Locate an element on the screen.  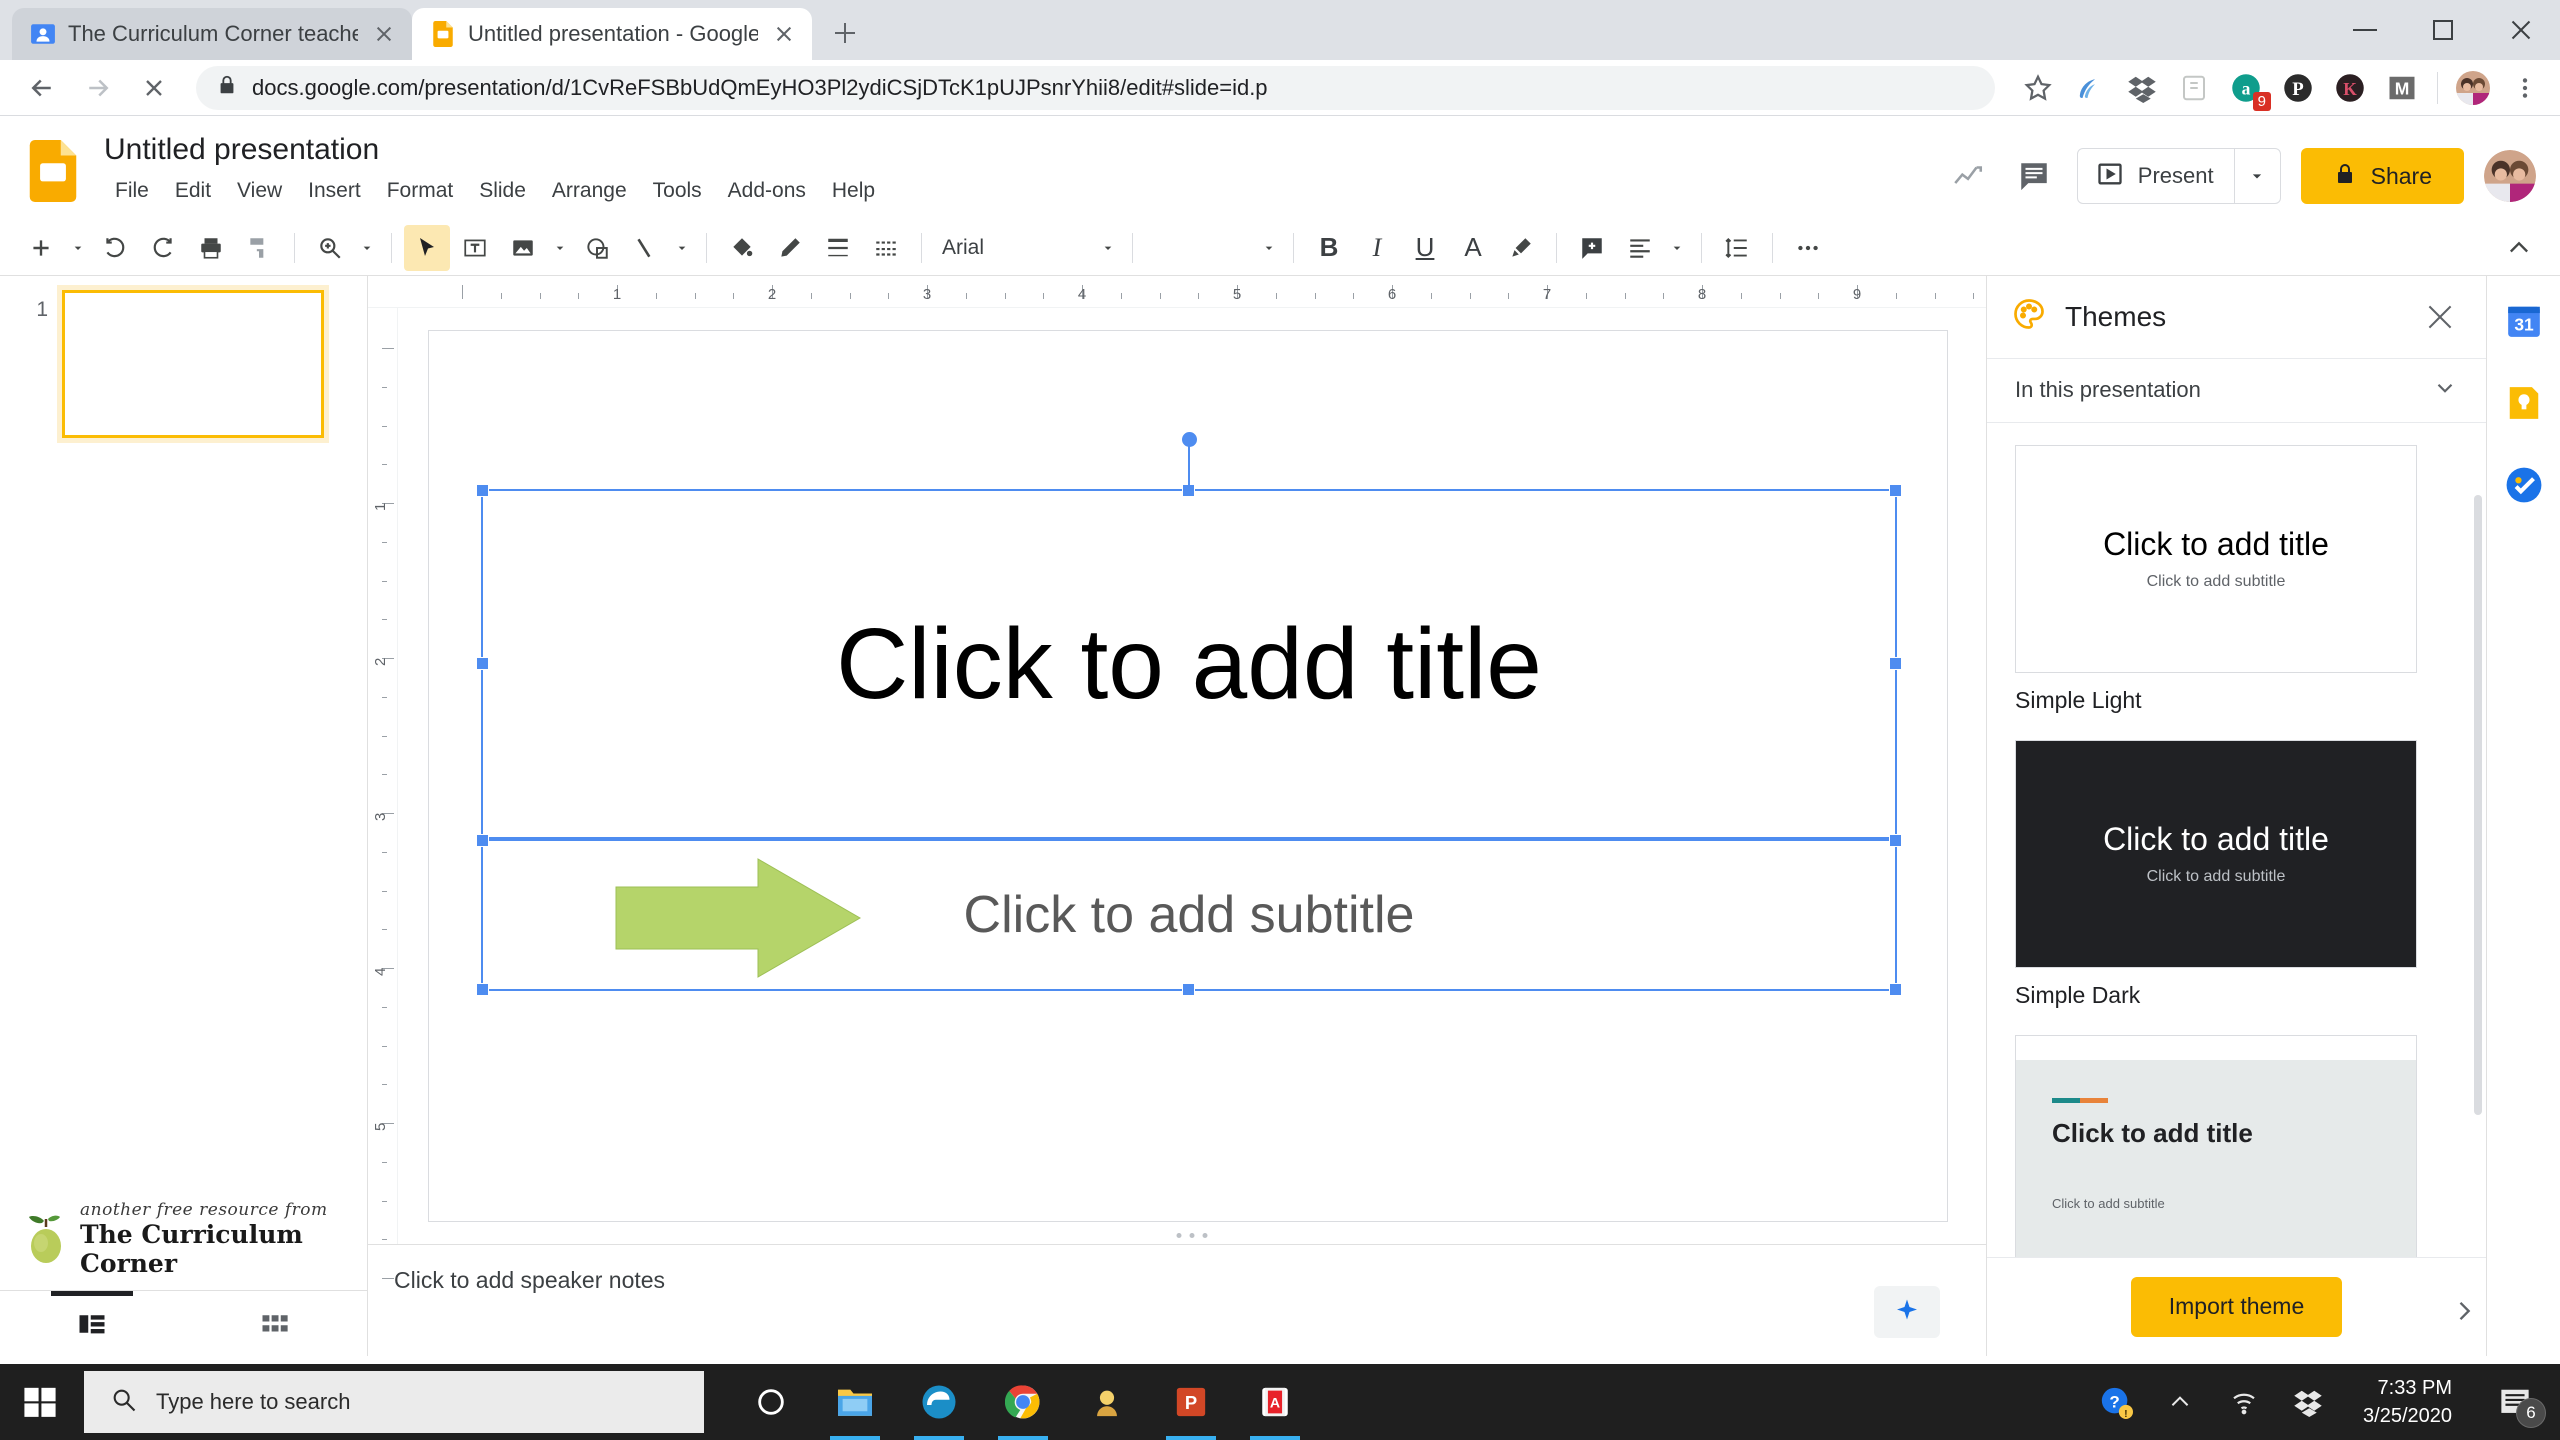
pencil-icon is located at coordinates (790, 248).